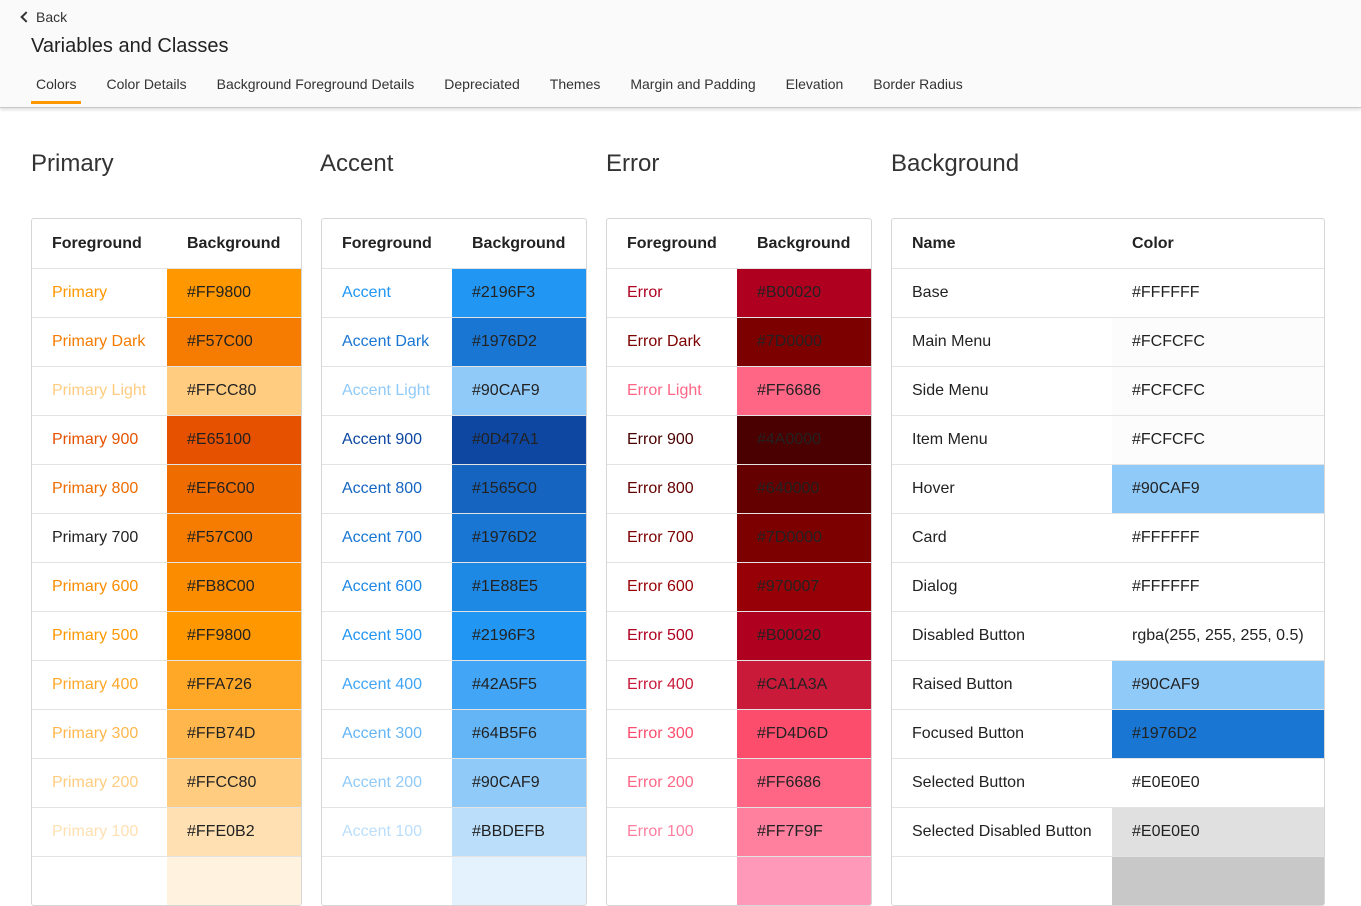 This screenshot has width=1361, height=906. I want to click on table-row: Accent 200 #90CAF9, so click(454, 782).